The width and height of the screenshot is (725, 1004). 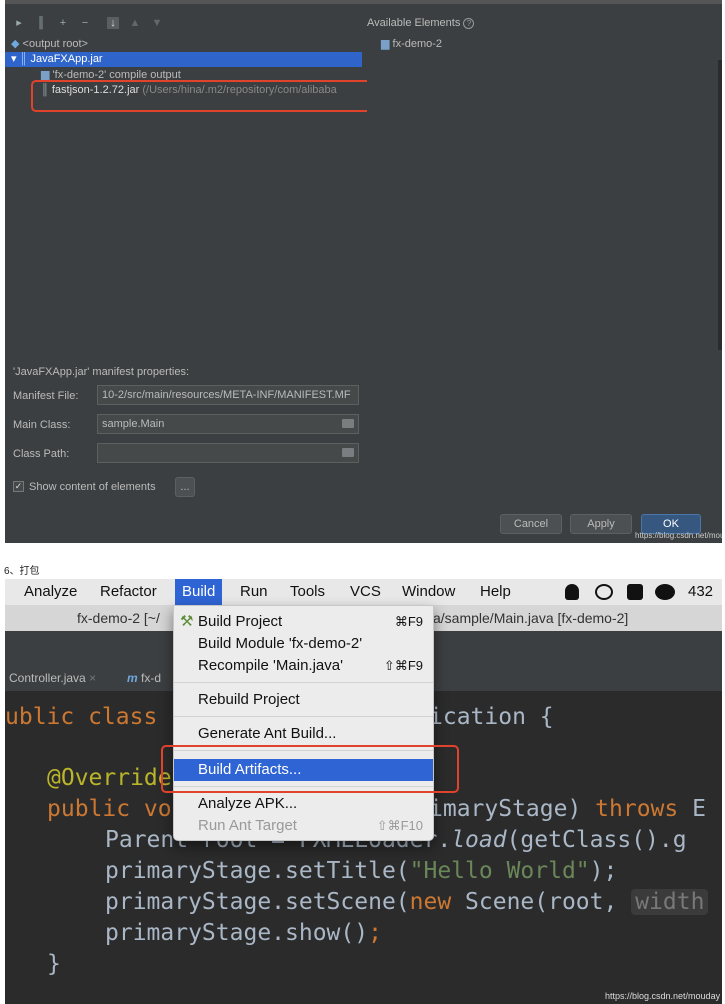 I want to click on code-token: new, so click(x=437, y=902).